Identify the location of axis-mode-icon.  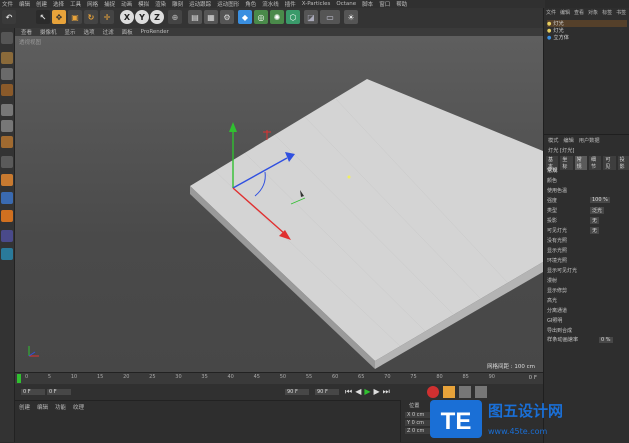
(7, 162).